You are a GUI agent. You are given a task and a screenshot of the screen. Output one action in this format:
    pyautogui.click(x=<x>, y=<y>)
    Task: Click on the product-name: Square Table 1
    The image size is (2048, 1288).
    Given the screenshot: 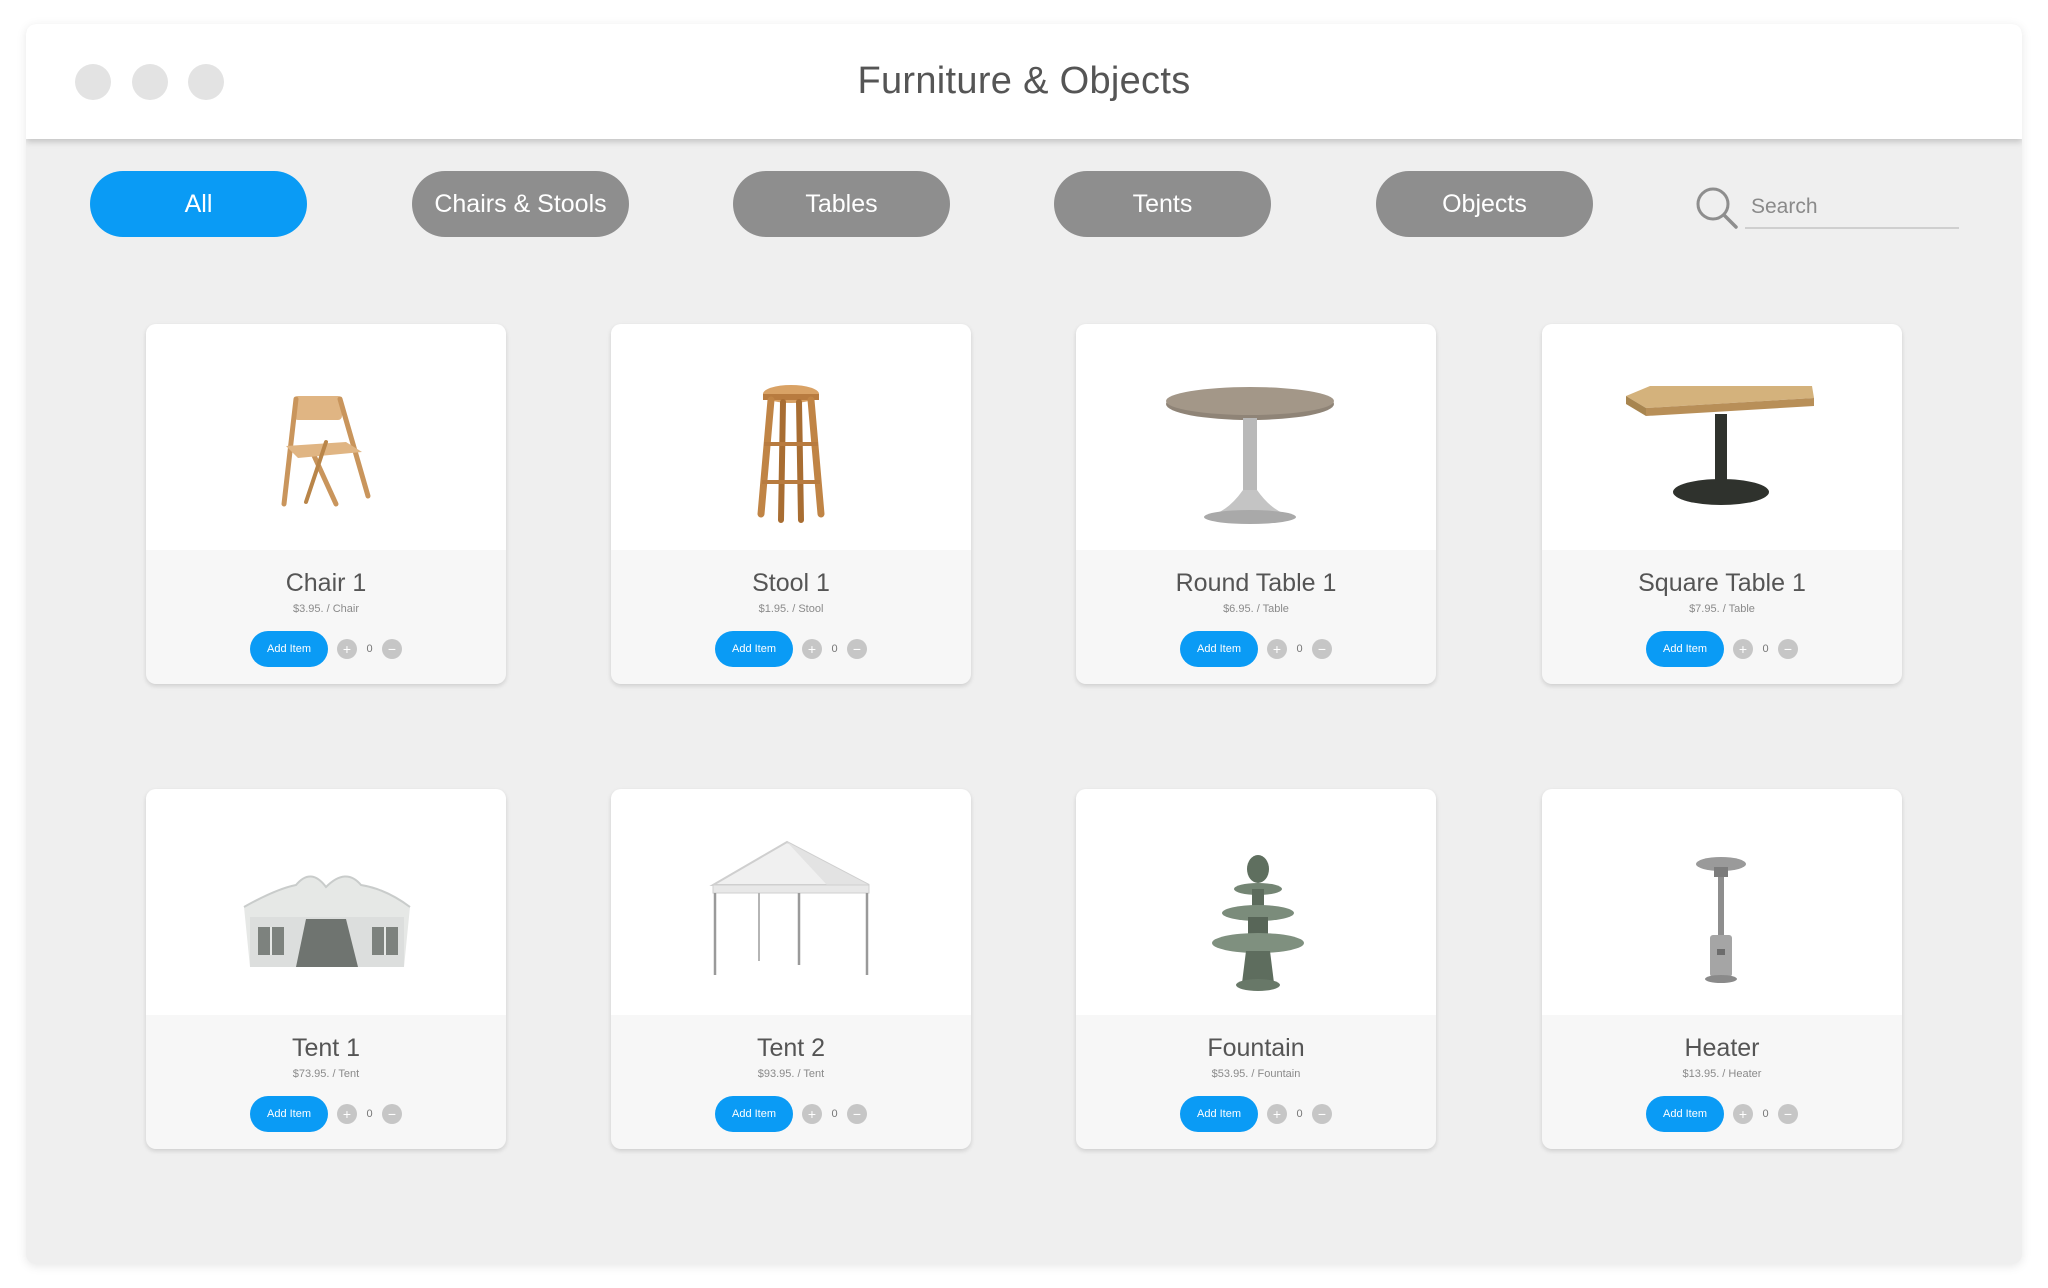 What is the action you would take?
    pyautogui.click(x=1722, y=583)
    